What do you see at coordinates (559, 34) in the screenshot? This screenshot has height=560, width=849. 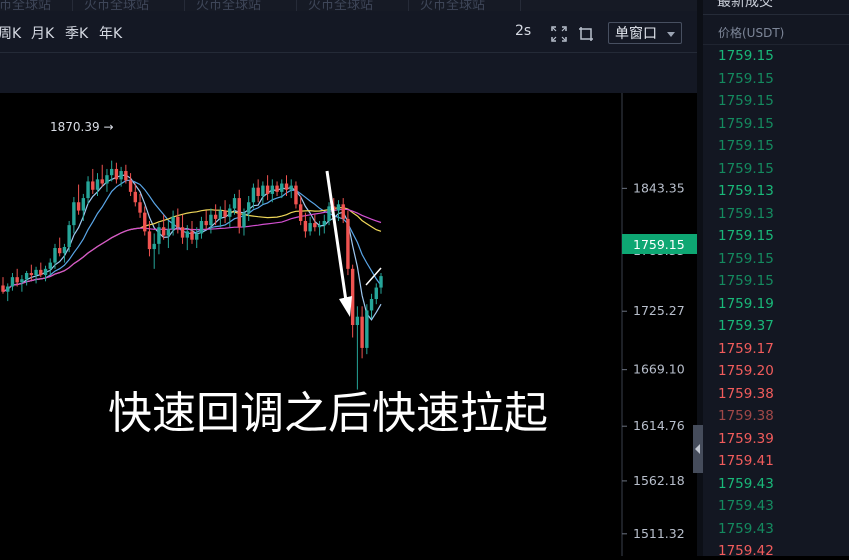 I see `fullscreen-icon` at bounding box center [559, 34].